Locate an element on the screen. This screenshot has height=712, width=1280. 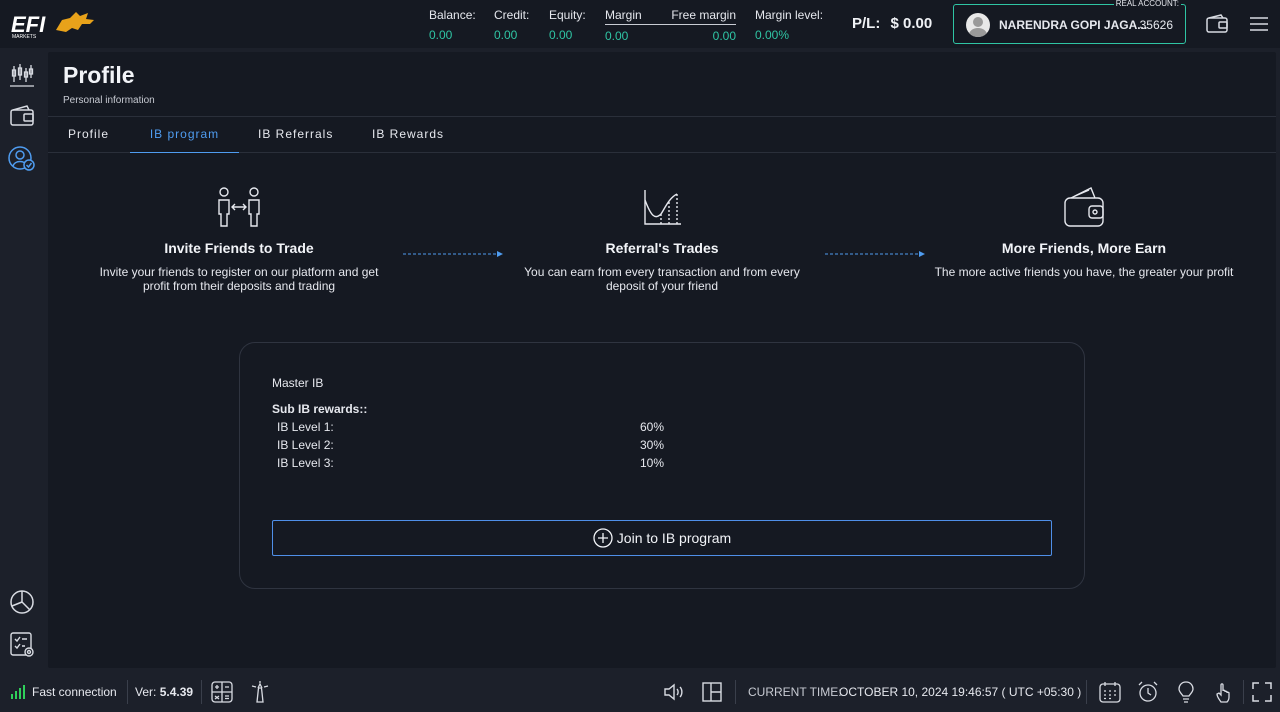
step-title: Referral's Trades is located at coordinates (662, 248).